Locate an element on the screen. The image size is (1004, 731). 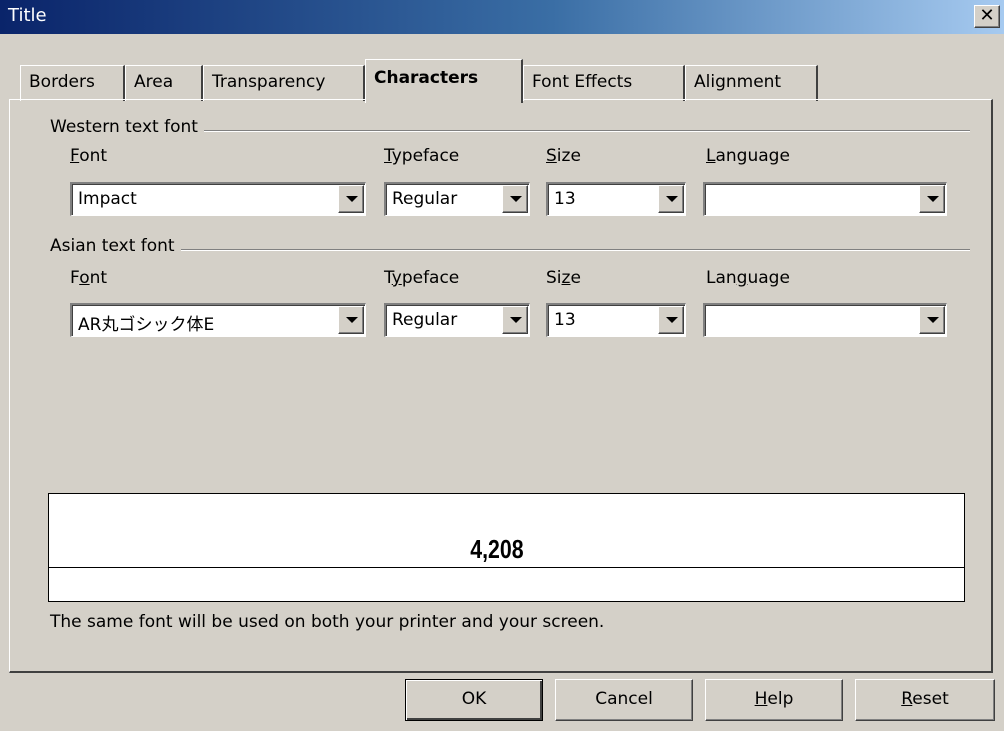
tab-font-effects: Font Effects is located at coordinates (604, 83).